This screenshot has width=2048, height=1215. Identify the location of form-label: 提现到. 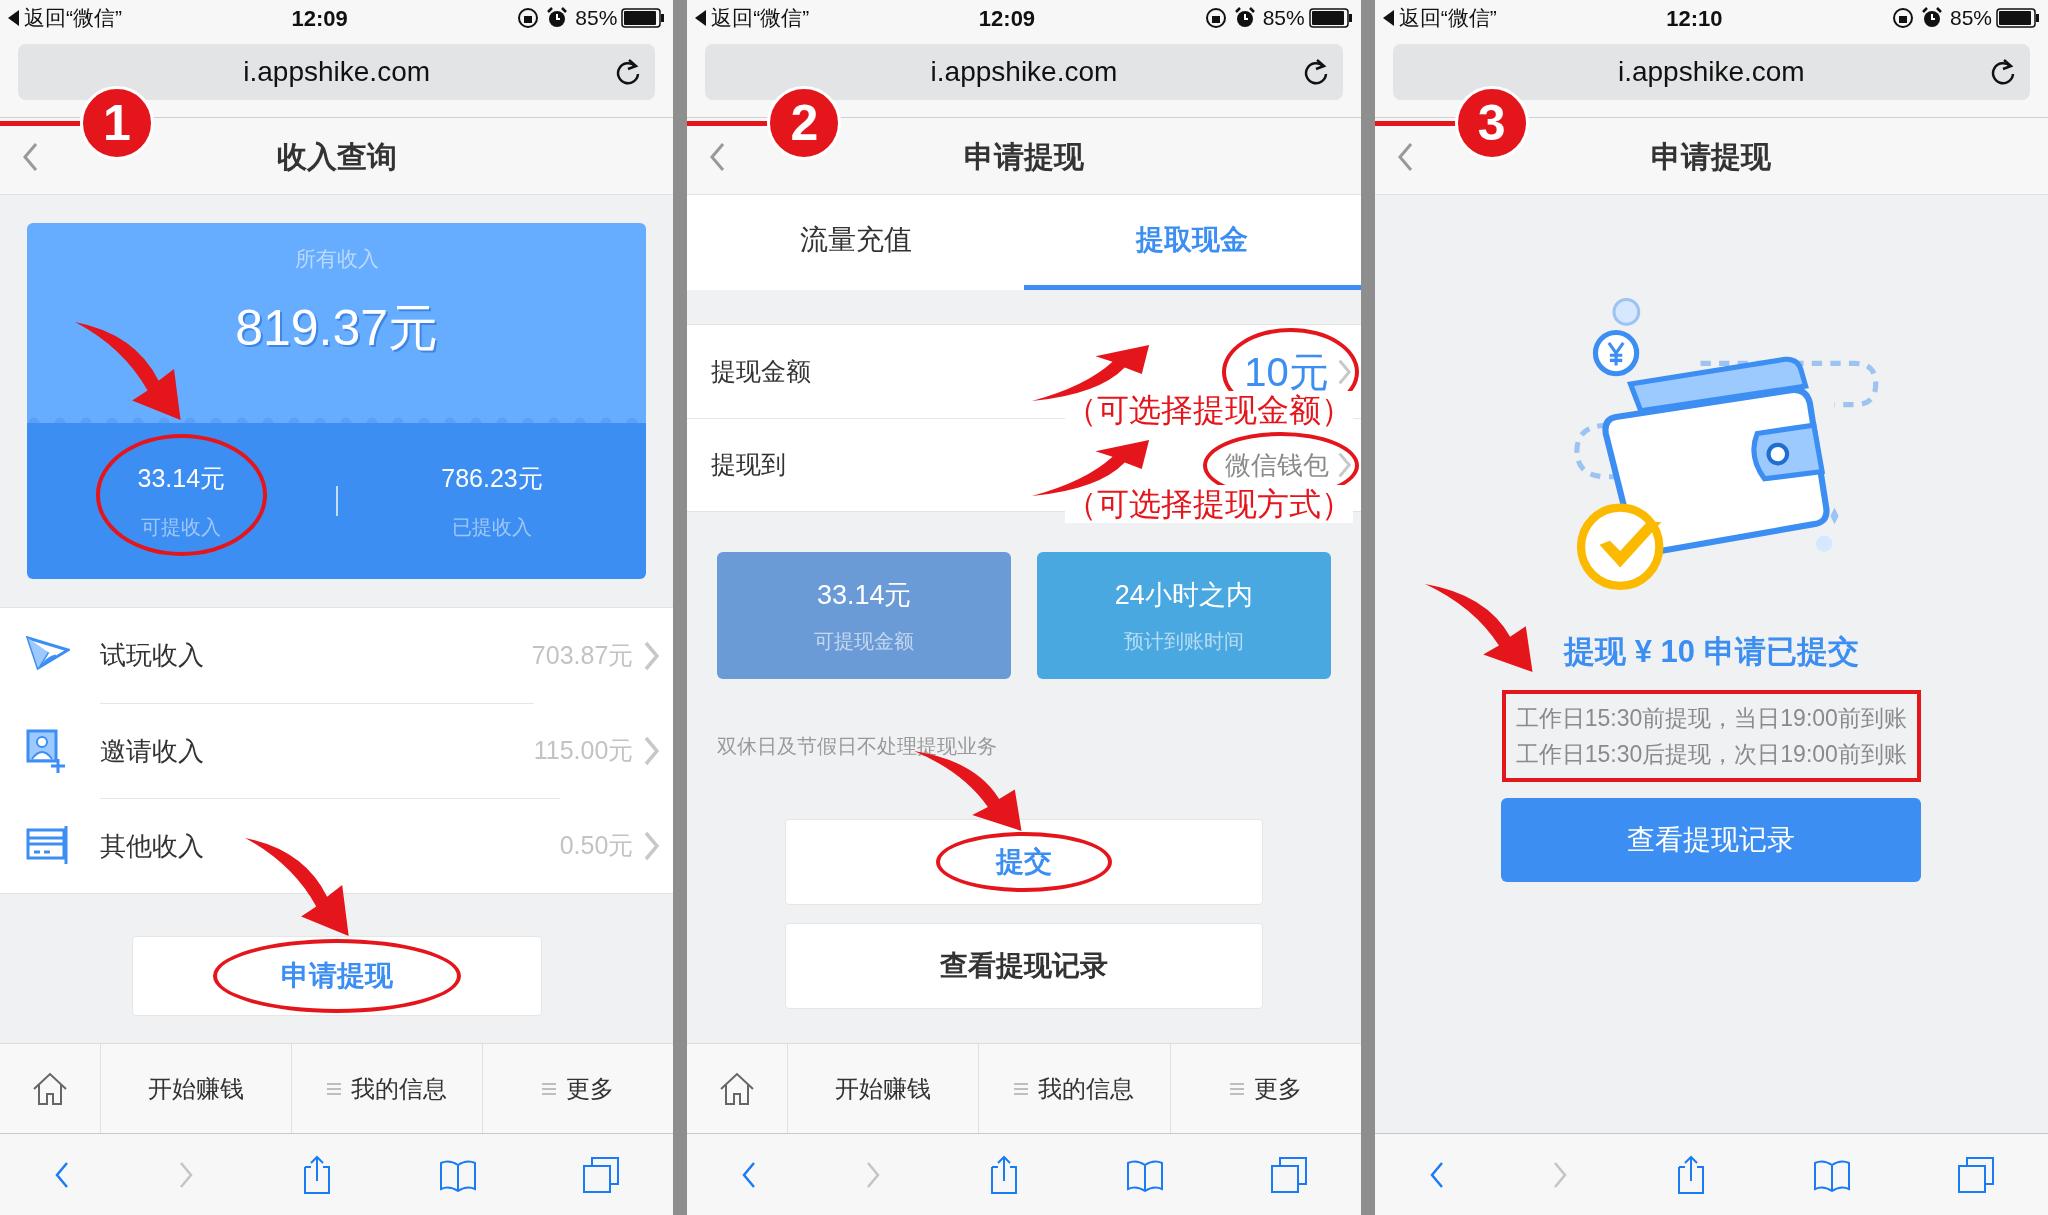
(749, 464).